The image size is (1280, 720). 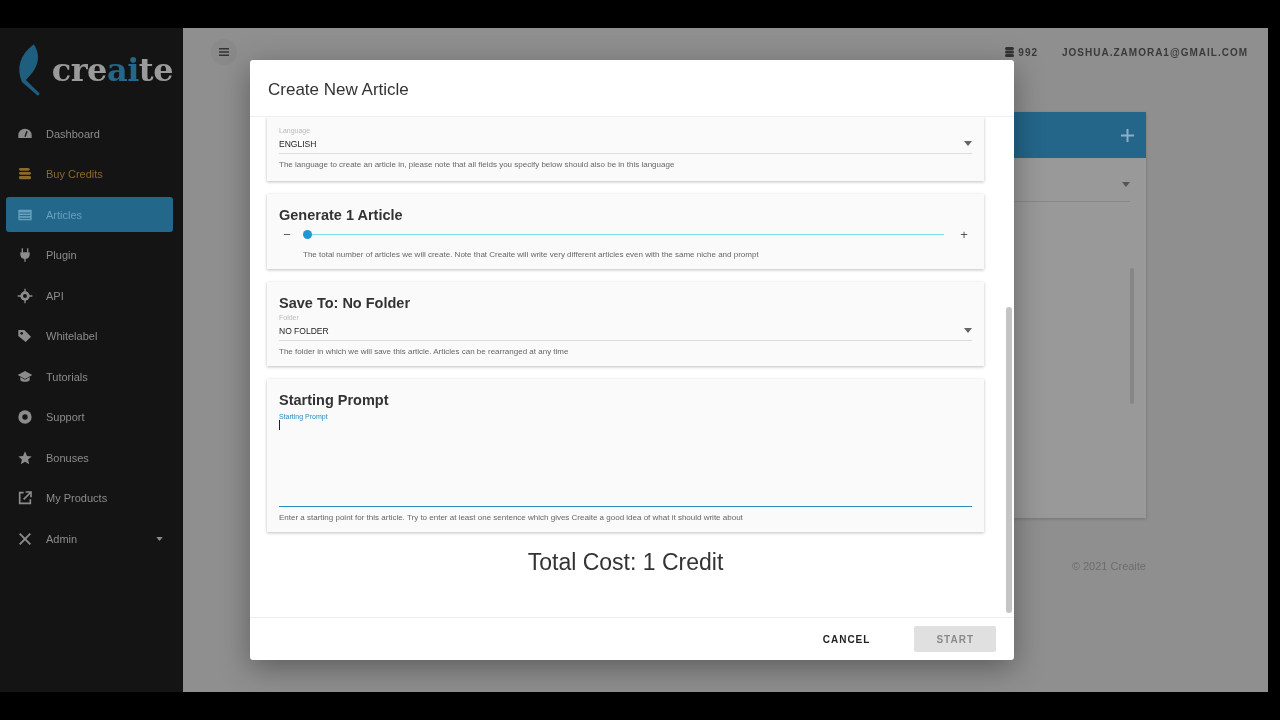 I want to click on tag-icon, so click(x=25, y=336).